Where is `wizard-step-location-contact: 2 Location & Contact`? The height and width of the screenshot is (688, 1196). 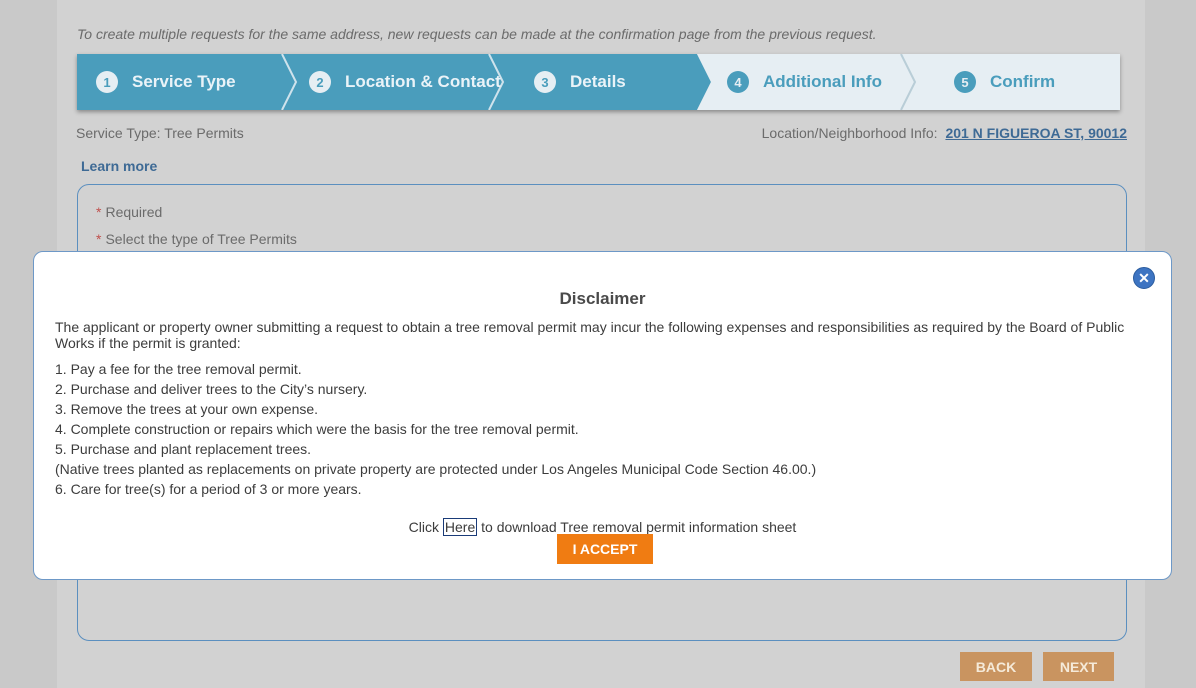
wizard-step-location-contact: 2 Location & Contact is located at coordinates (405, 82).